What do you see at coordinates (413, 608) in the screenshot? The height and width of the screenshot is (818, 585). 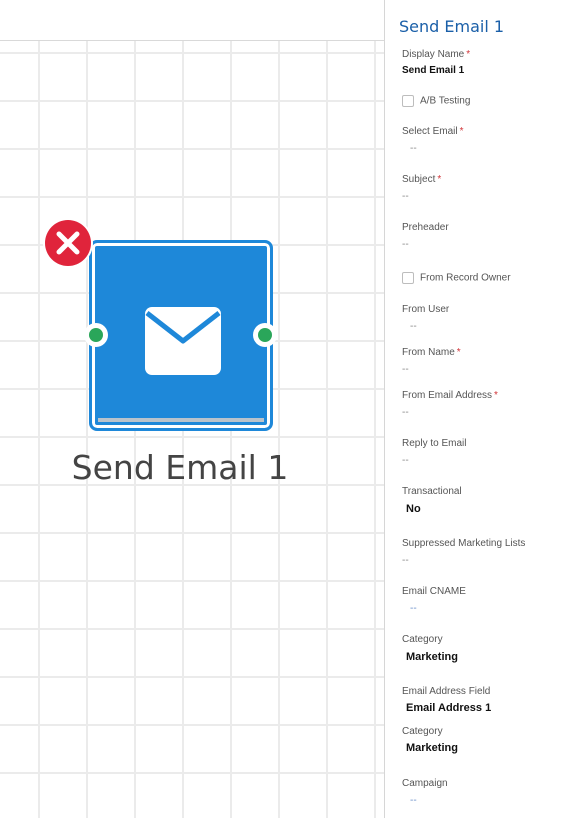 I see `email-cname-value: --` at bounding box center [413, 608].